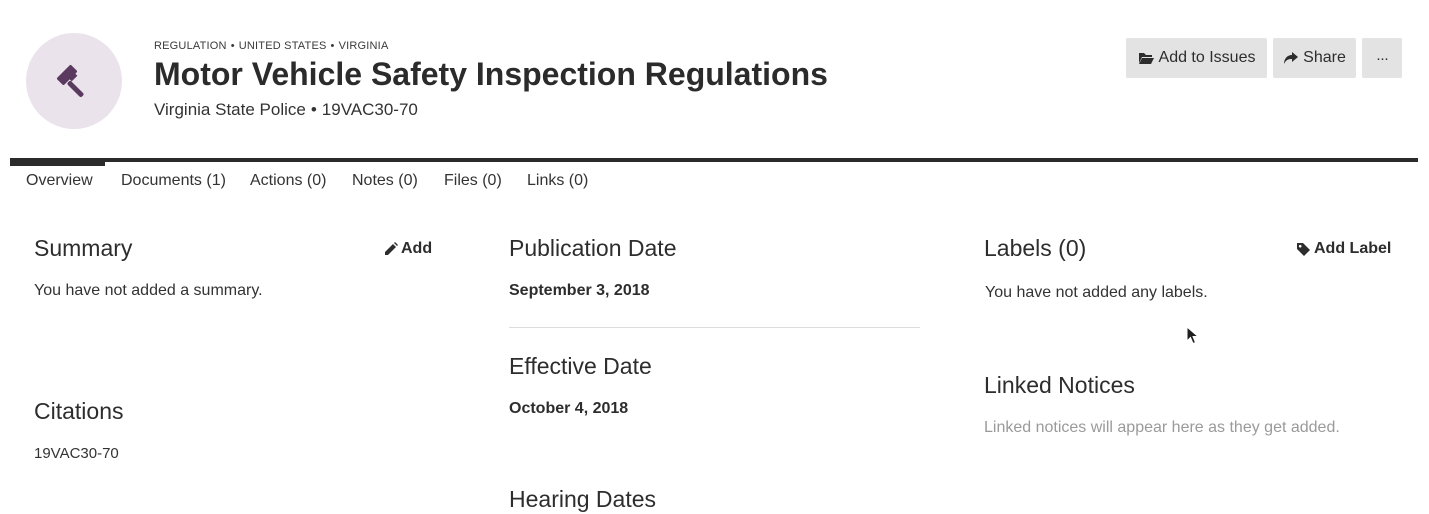 The height and width of the screenshot is (514, 1429). I want to click on add-label-label: Add Label, so click(1353, 248).